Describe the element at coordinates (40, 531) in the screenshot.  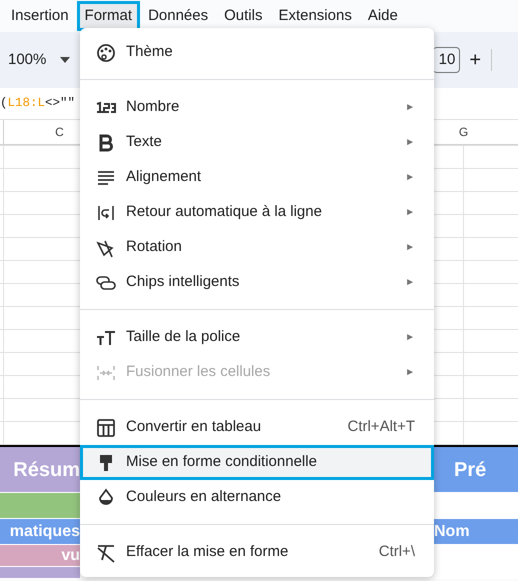
I see `sheet-cell: matiques` at that location.